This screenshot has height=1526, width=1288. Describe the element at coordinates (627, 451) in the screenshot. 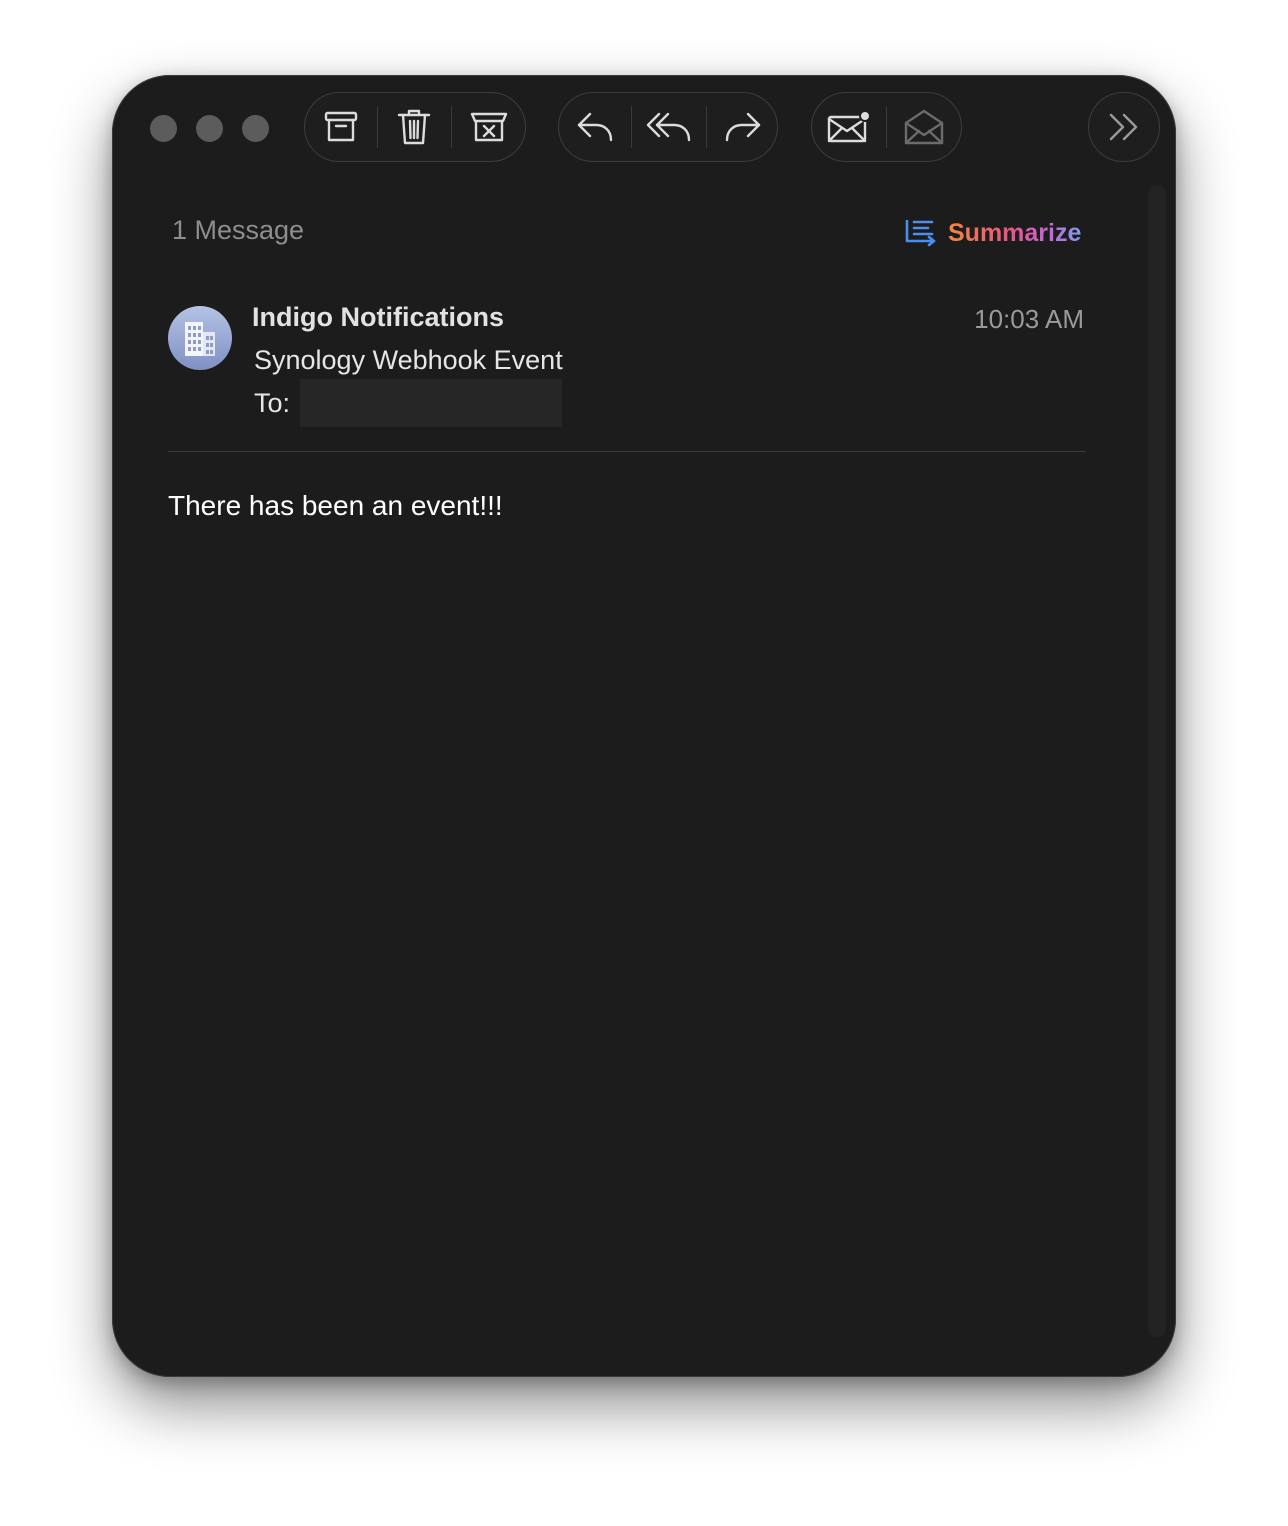

I see `header-divider` at that location.